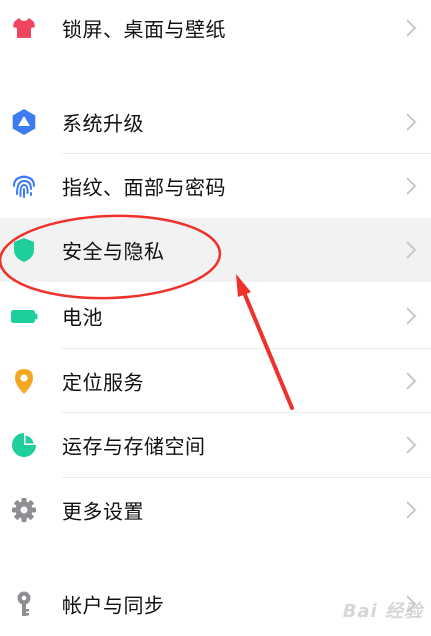  I want to click on battery-icon, so click(24, 316).